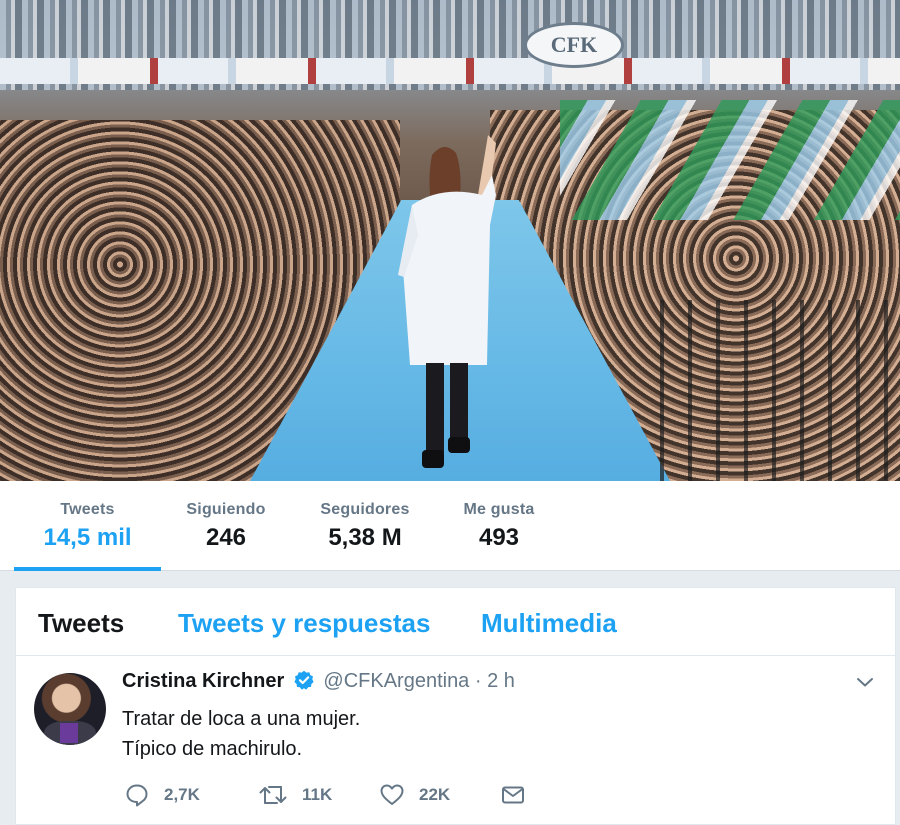  I want to click on stat-tweets-label: Tweets, so click(87, 509).